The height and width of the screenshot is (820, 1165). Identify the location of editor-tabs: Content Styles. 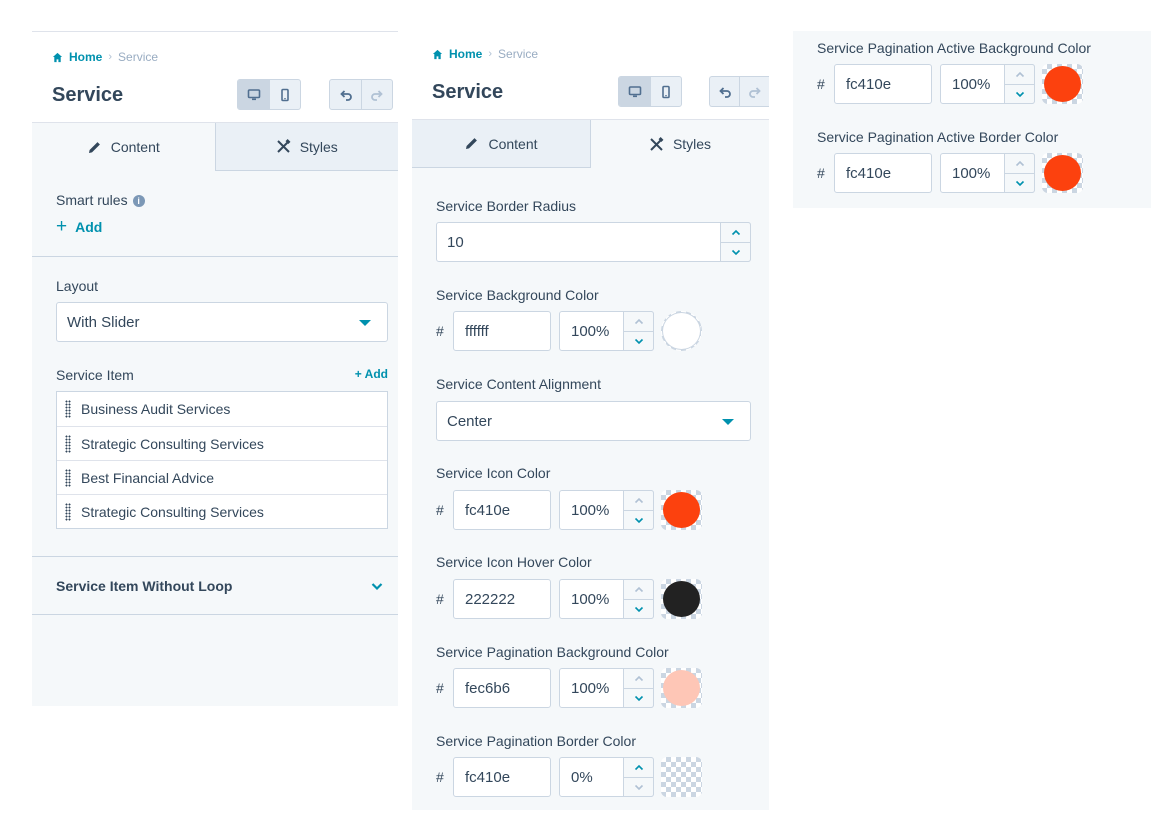
(215, 146).